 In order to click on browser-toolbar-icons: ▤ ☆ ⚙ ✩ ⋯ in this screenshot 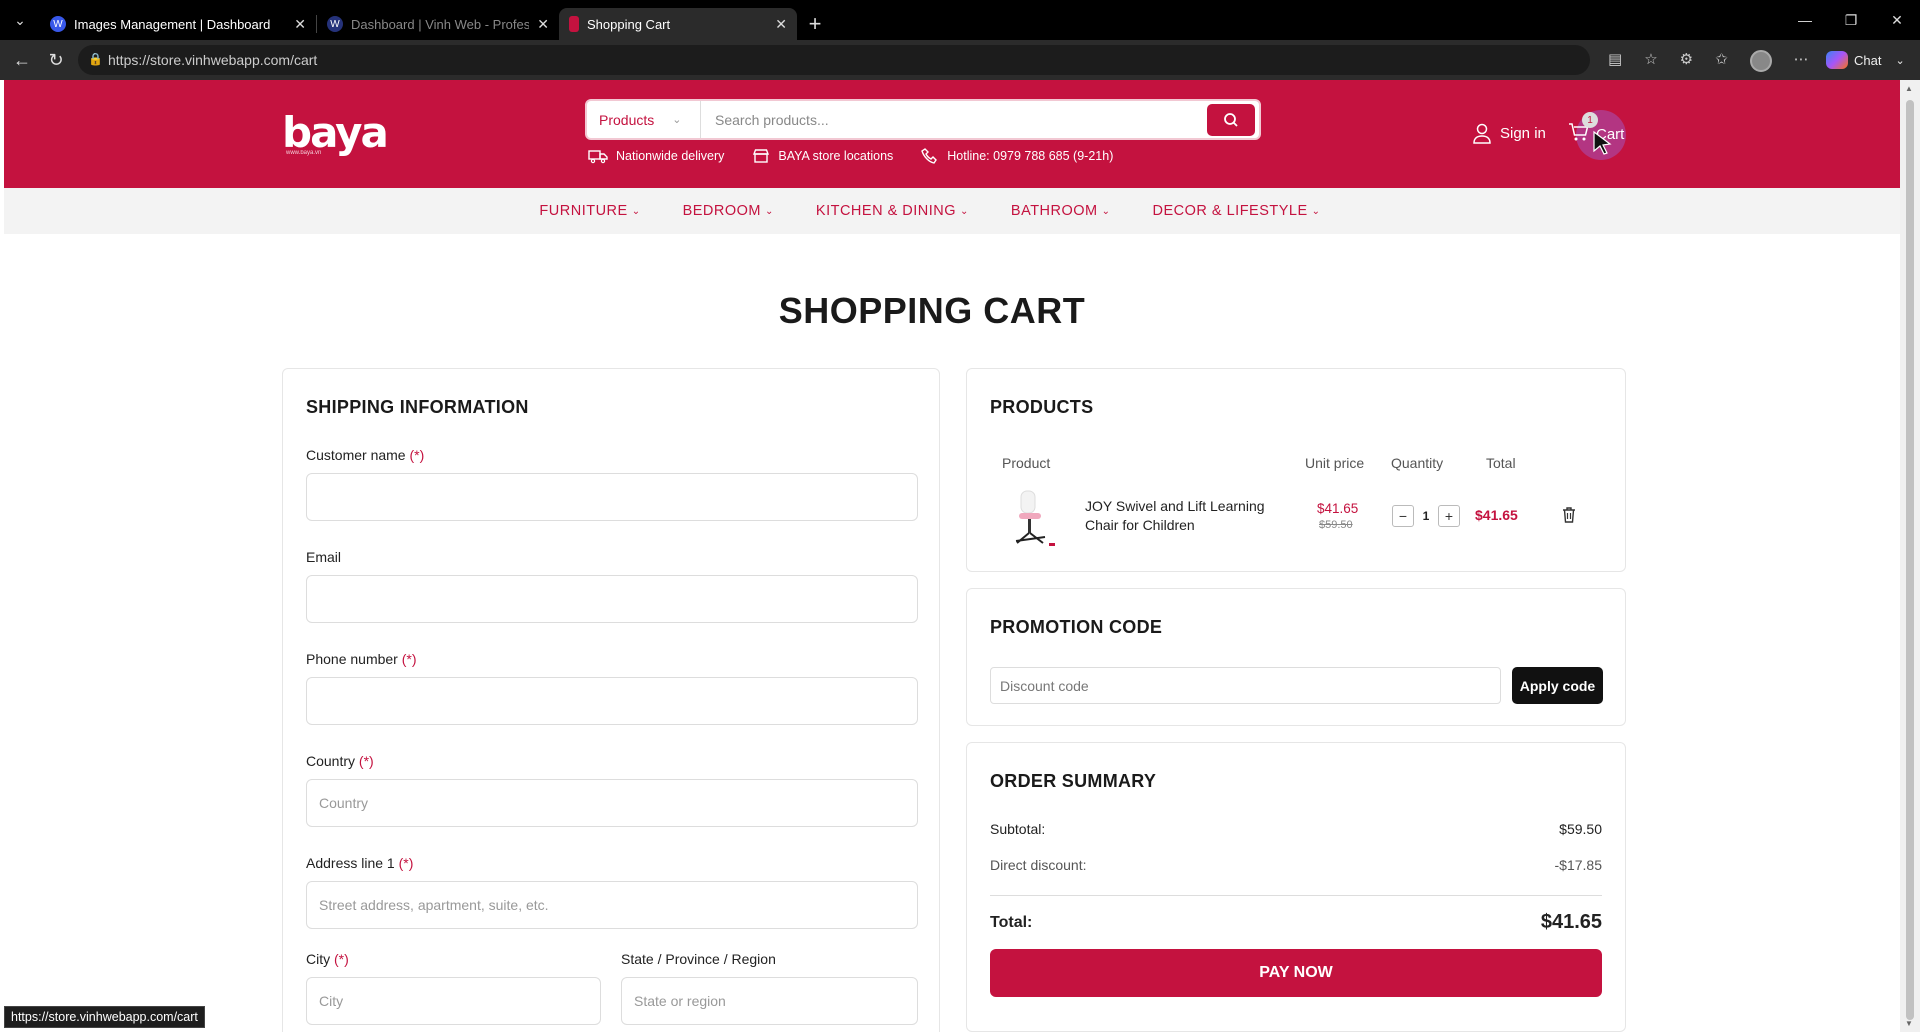, I will do `click(1708, 61)`.